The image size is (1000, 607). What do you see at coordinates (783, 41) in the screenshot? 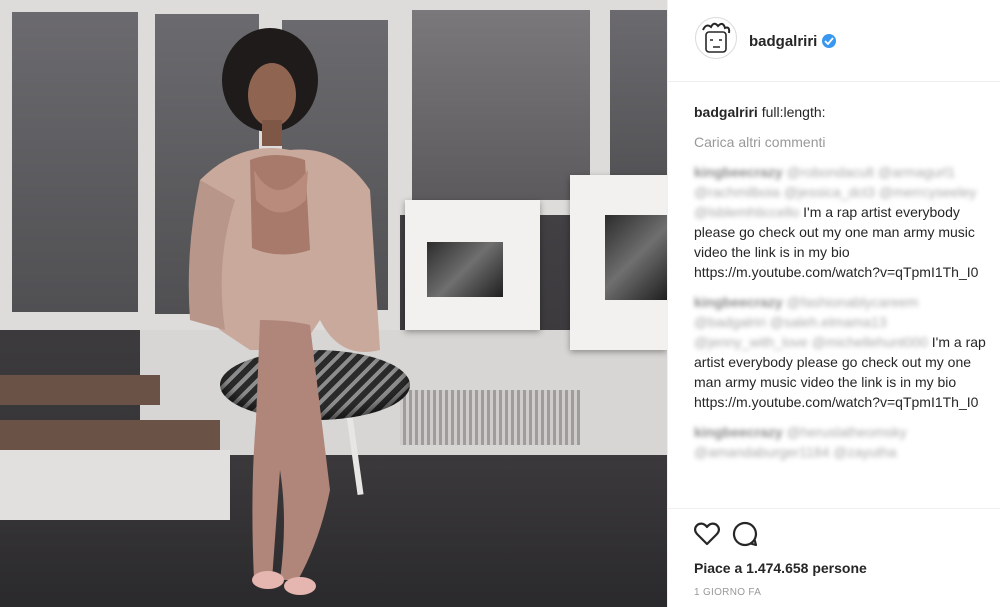
I see `author-username: badgalriri` at bounding box center [783, 41].